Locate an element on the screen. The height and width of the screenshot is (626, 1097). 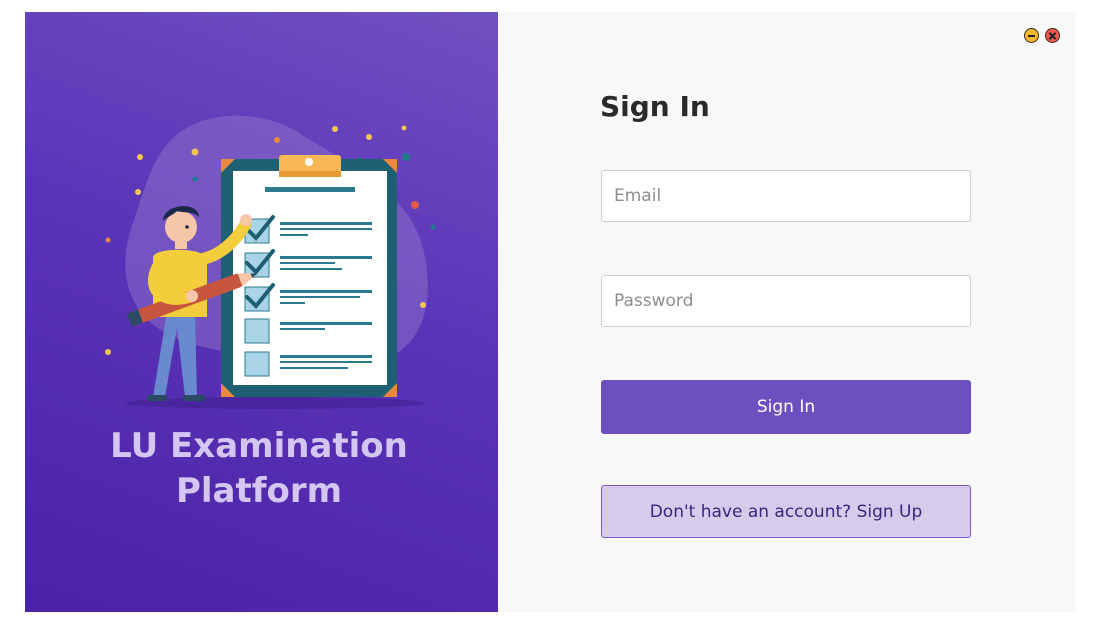
exam-checklist-illustration is located at coordinates (270, 262).